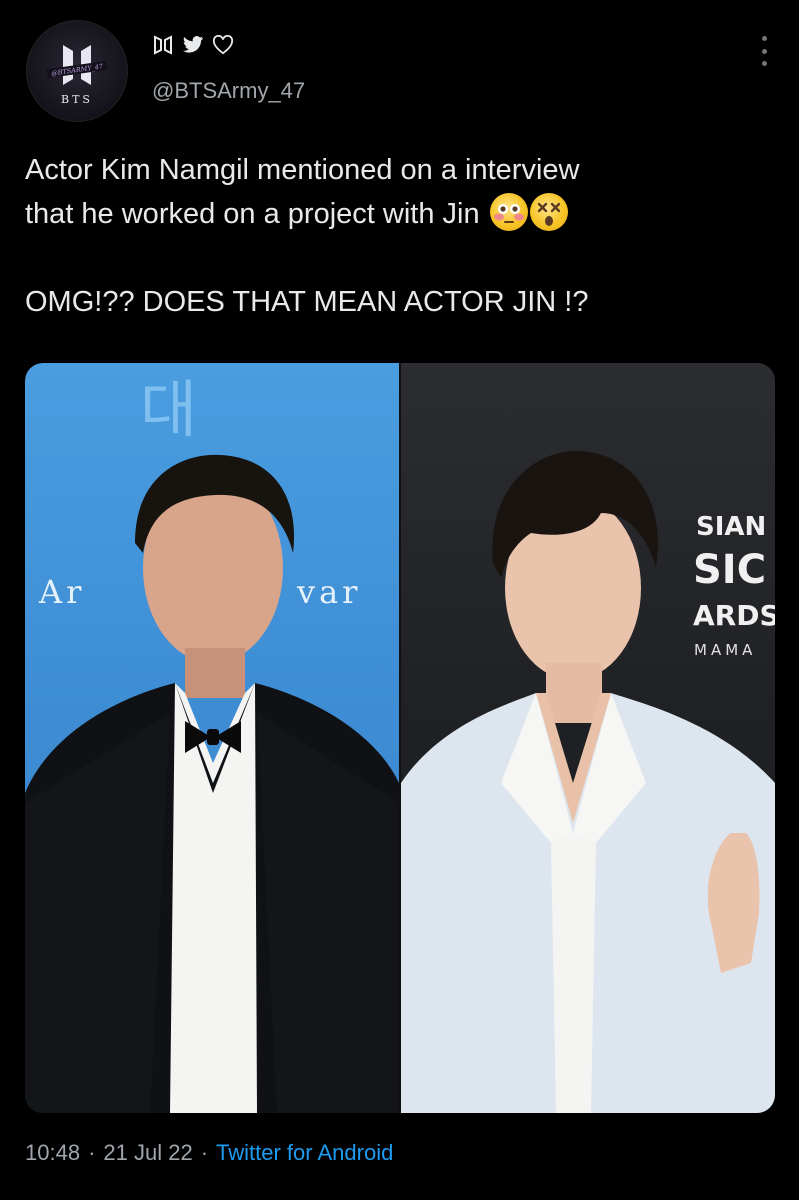 The width and height of the screenshot is (799, 1200). What do you see at coordinates (734, 615) in the screenshot?
I see `sign-line-3: ARDS` at bounding box center [734, 615].